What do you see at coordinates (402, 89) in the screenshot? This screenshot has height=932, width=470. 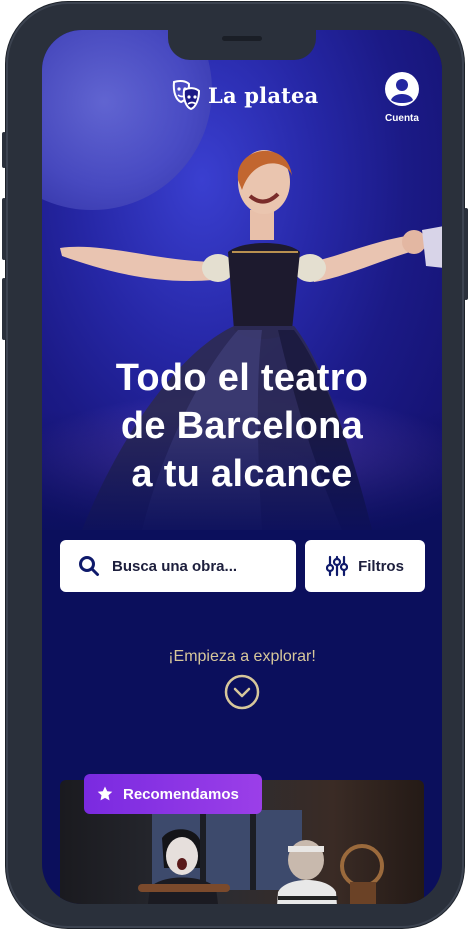 I see `user-avatar-icon` at bounding box center [402, 89].